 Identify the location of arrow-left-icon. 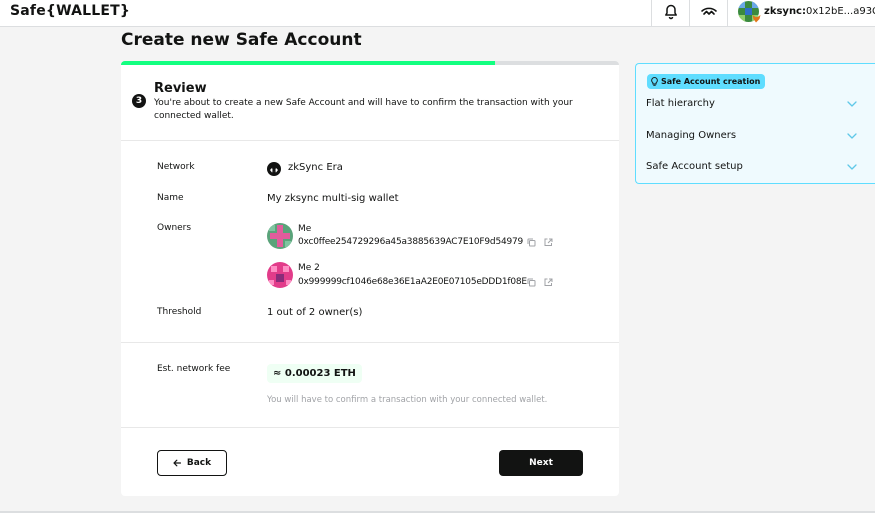
(177, 463).